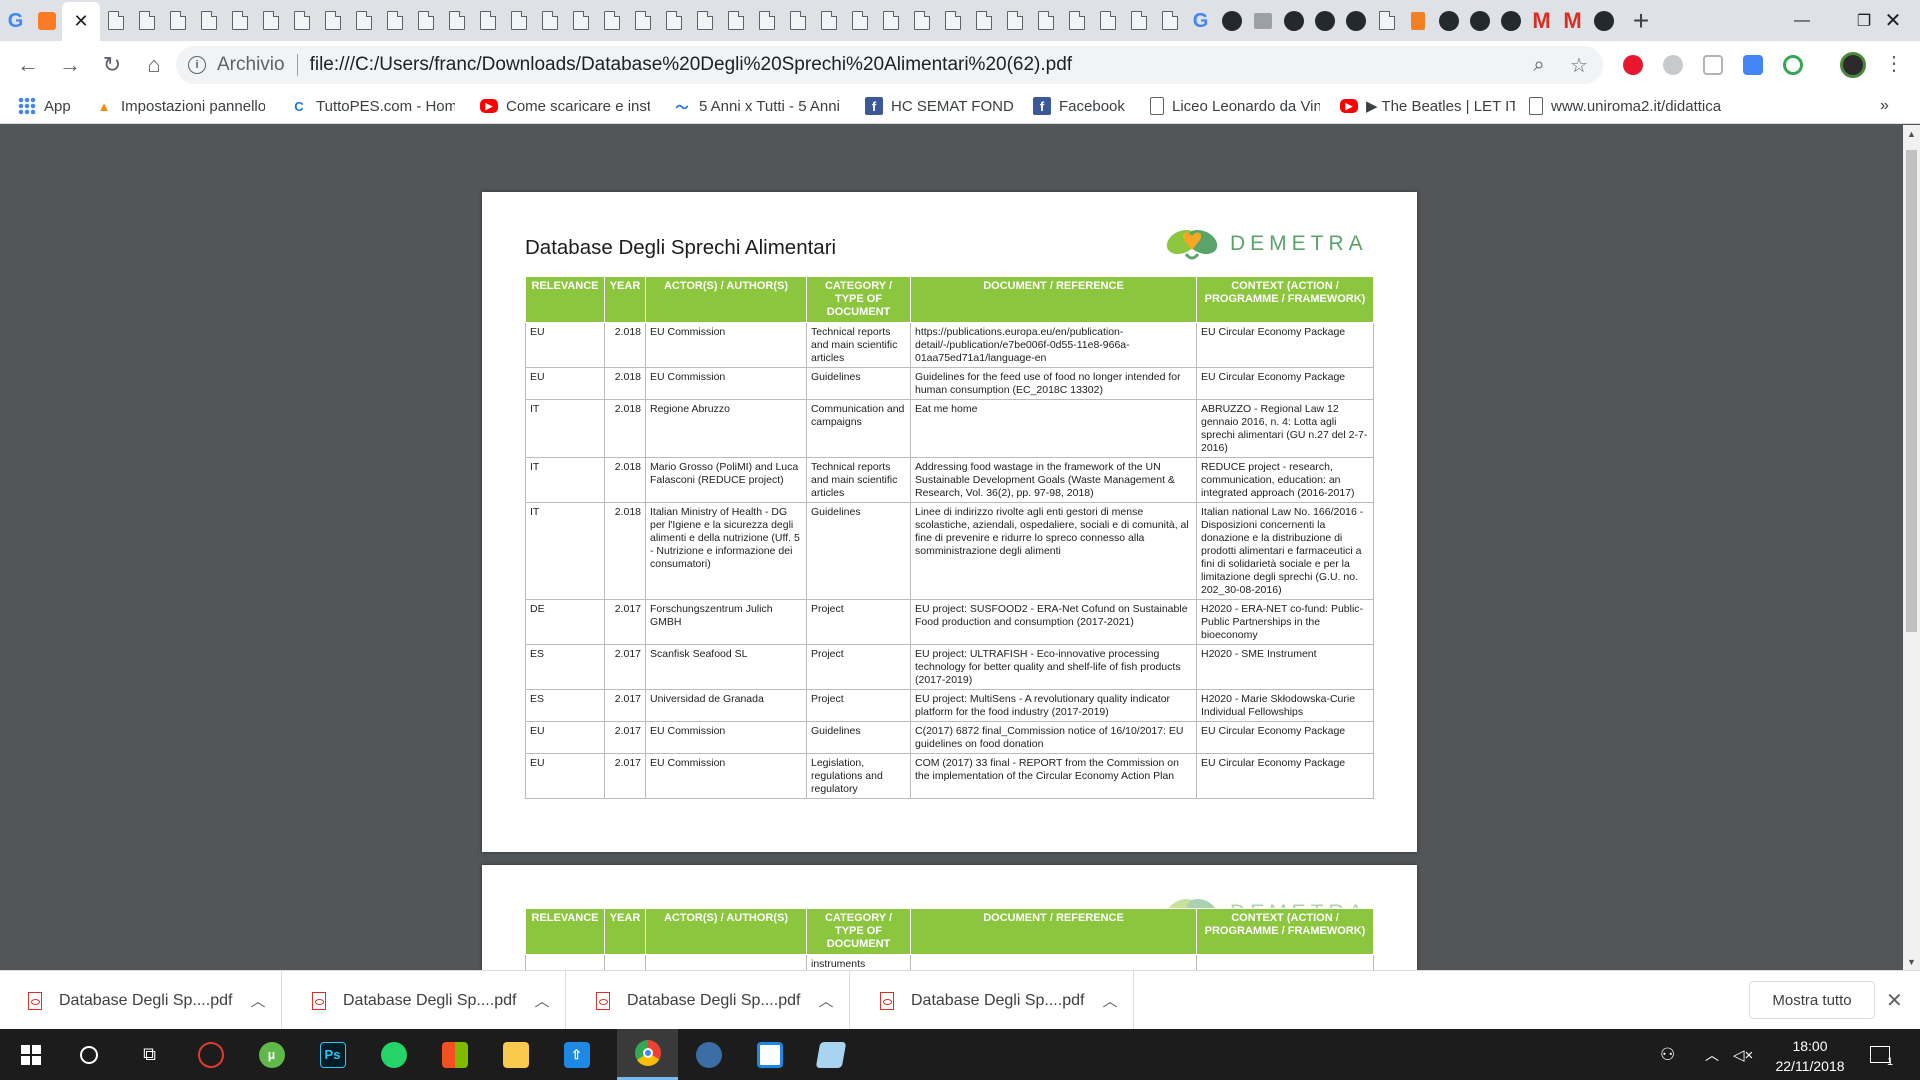 The height and width of the screenshot is (1080, 1920). What do you see at coordinates (647, 1054) in the screenshot?
I see `taskbar-app-chrome` at bounding box center [647, 1054].